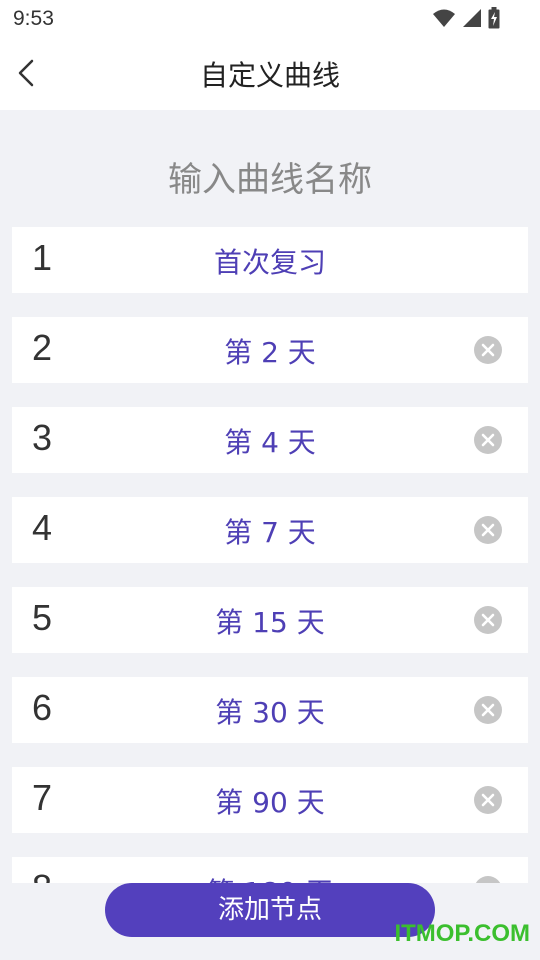 Image resolution: width=540 pixels, height=960 pixels. I want to click on node-label: 第 7 天, so click(270, 531).